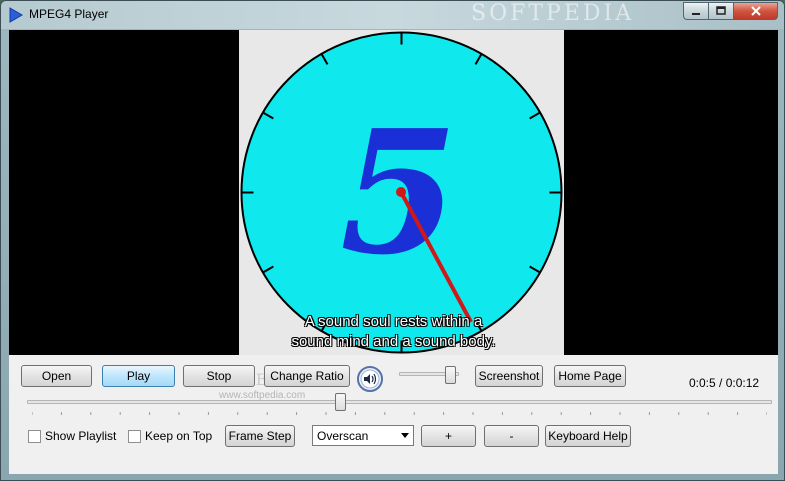 The width and height of the screenshot is (785, 481). Describe the element at coordinates (509, 376) in the screenshot. I see `screenshot-button: Screenshot` at that location.